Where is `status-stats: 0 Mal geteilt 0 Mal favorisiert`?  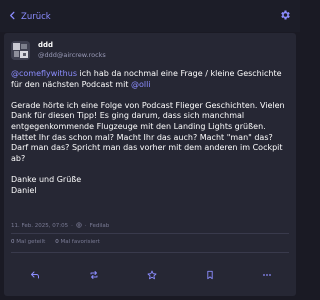 status-stats: 0 Mal geteilt 0 Mal favorisiert is located at coordinates (55, 242).